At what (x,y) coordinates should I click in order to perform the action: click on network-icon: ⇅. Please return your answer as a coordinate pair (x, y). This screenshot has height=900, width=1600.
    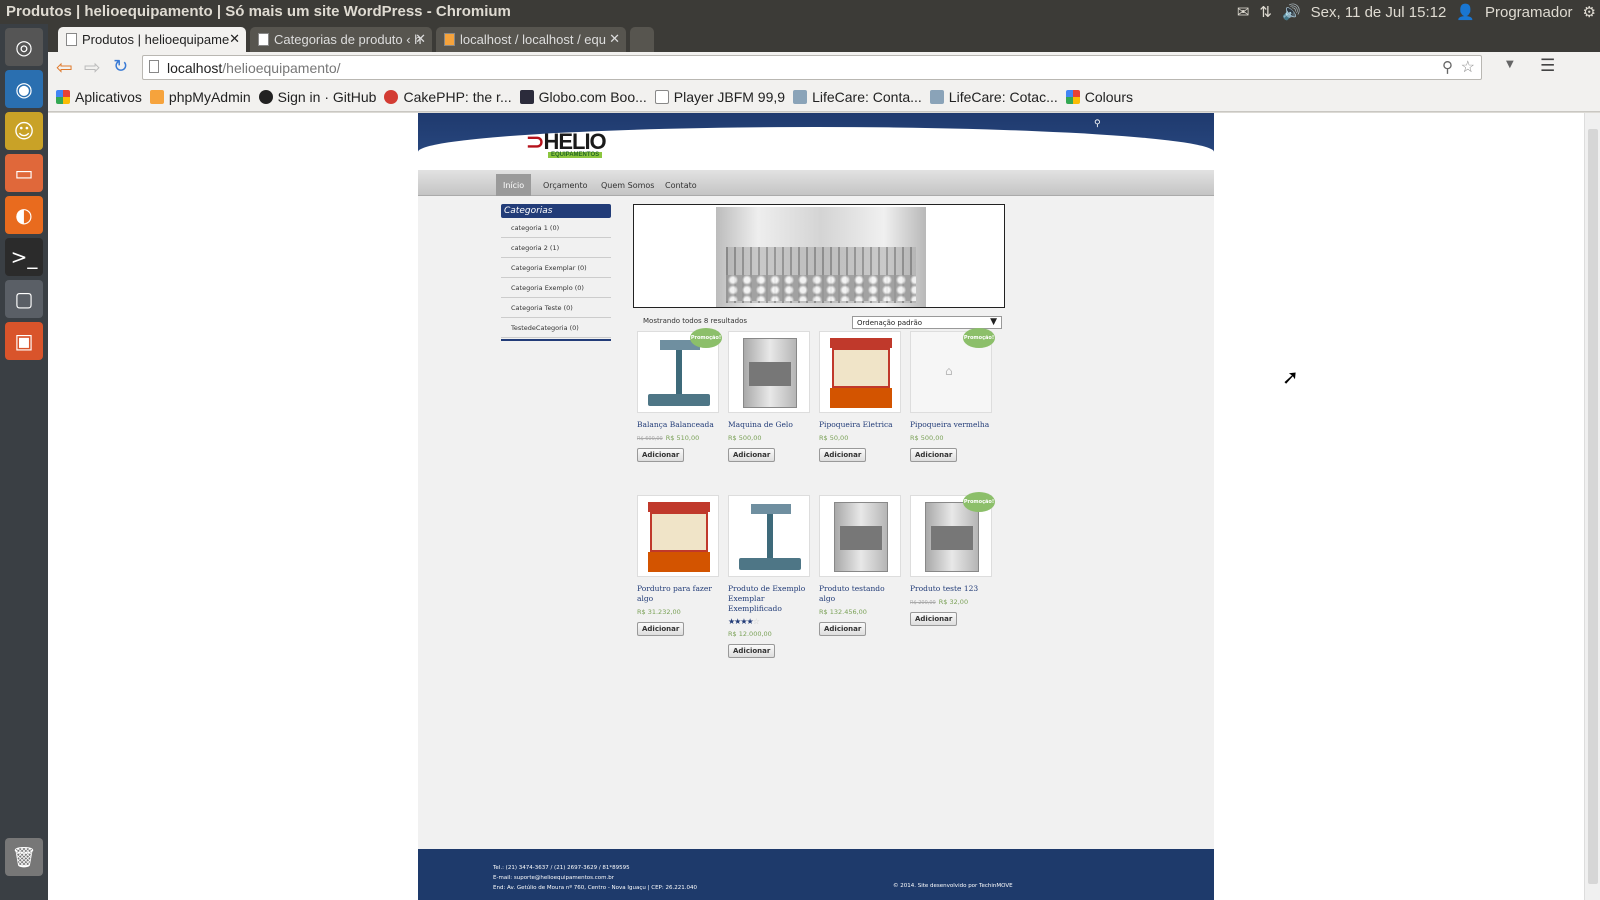
    Looking at the image, I should click on (1265, 12).